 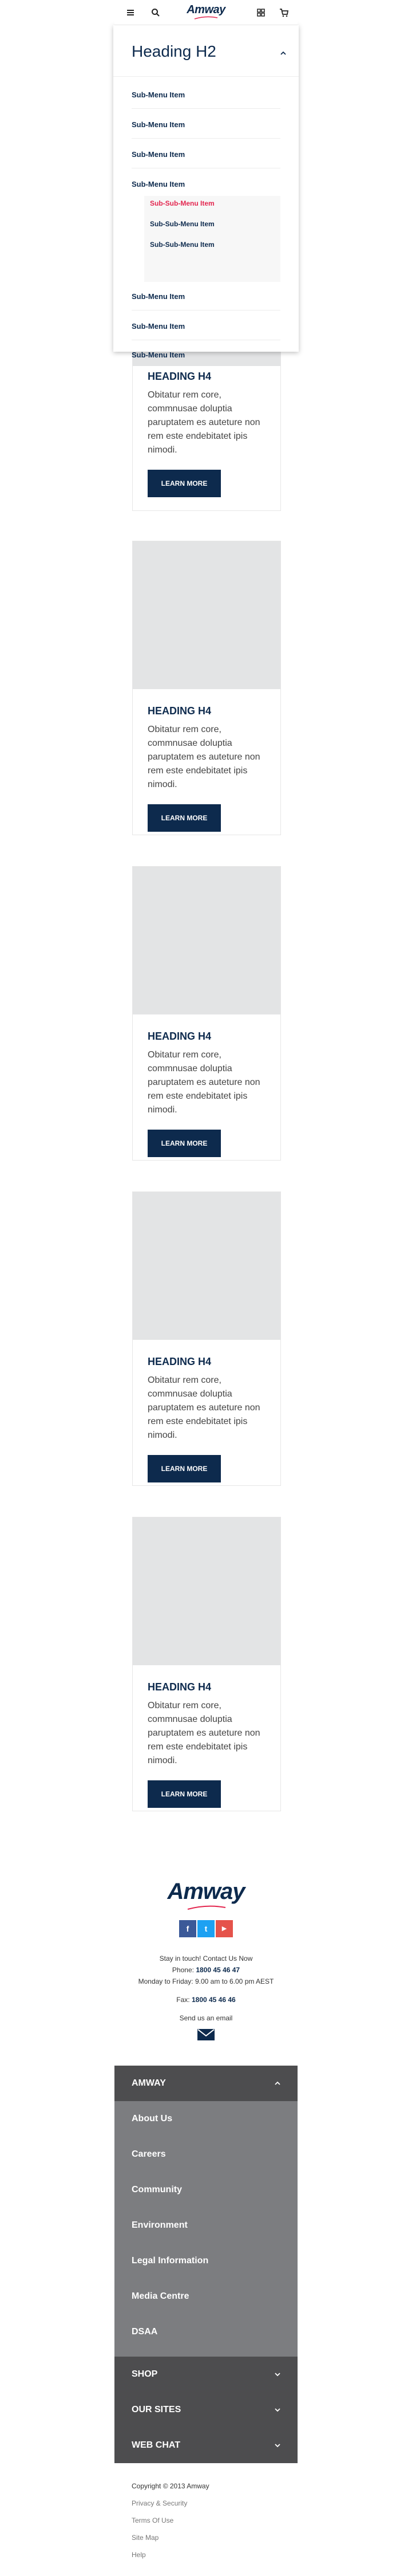 I want to click on logo-swoosh-icon, so click(x=206, y=17).